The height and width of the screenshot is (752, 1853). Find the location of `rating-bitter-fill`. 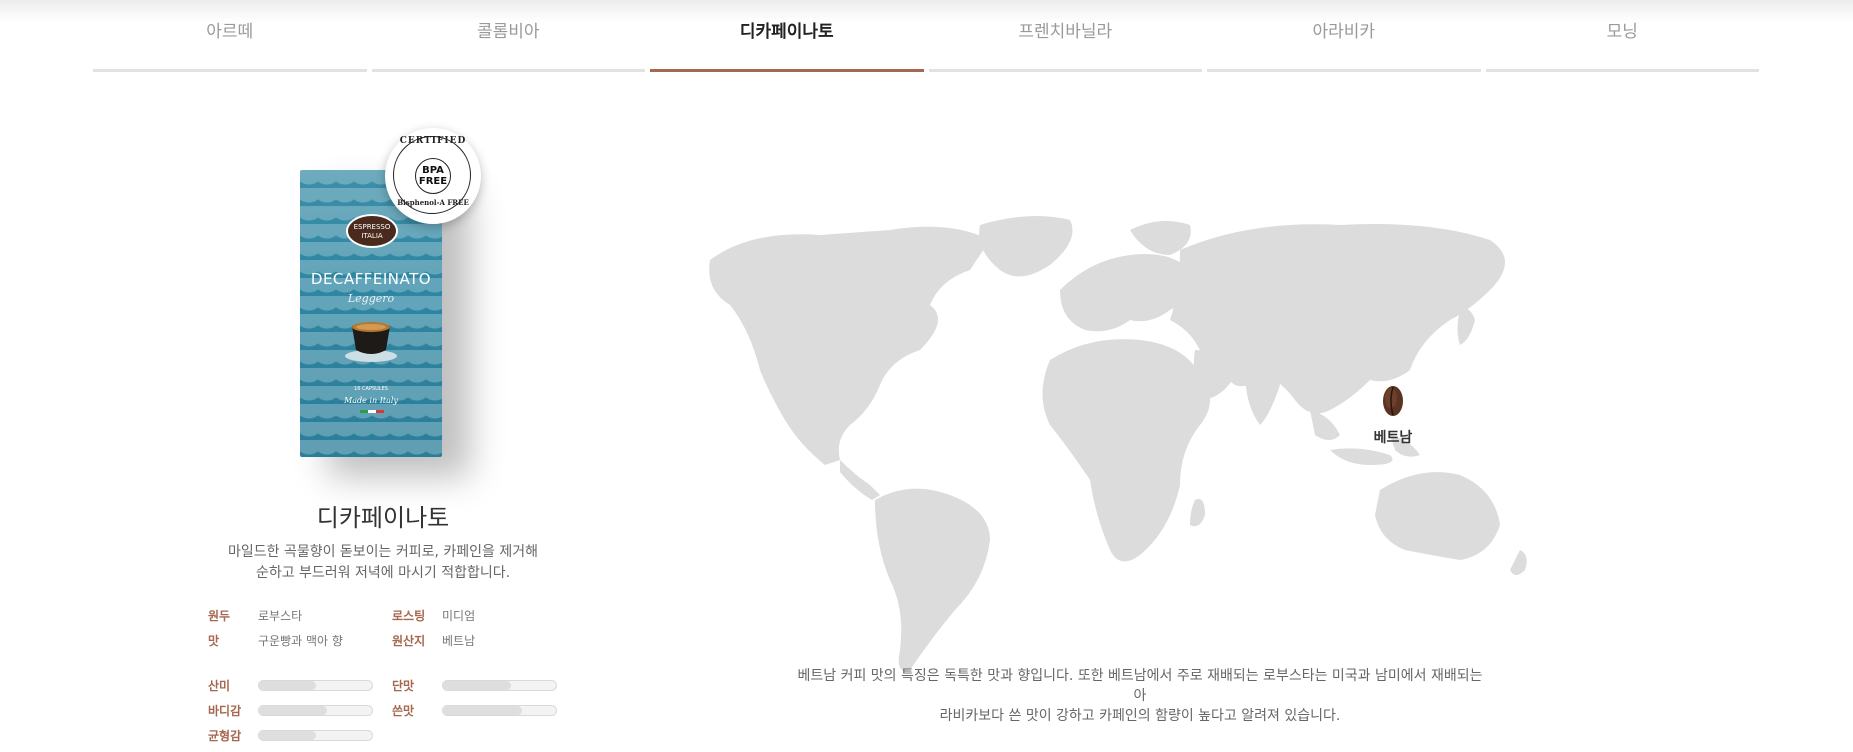

rating-bitter-fill is located at coordinates (483, 710).